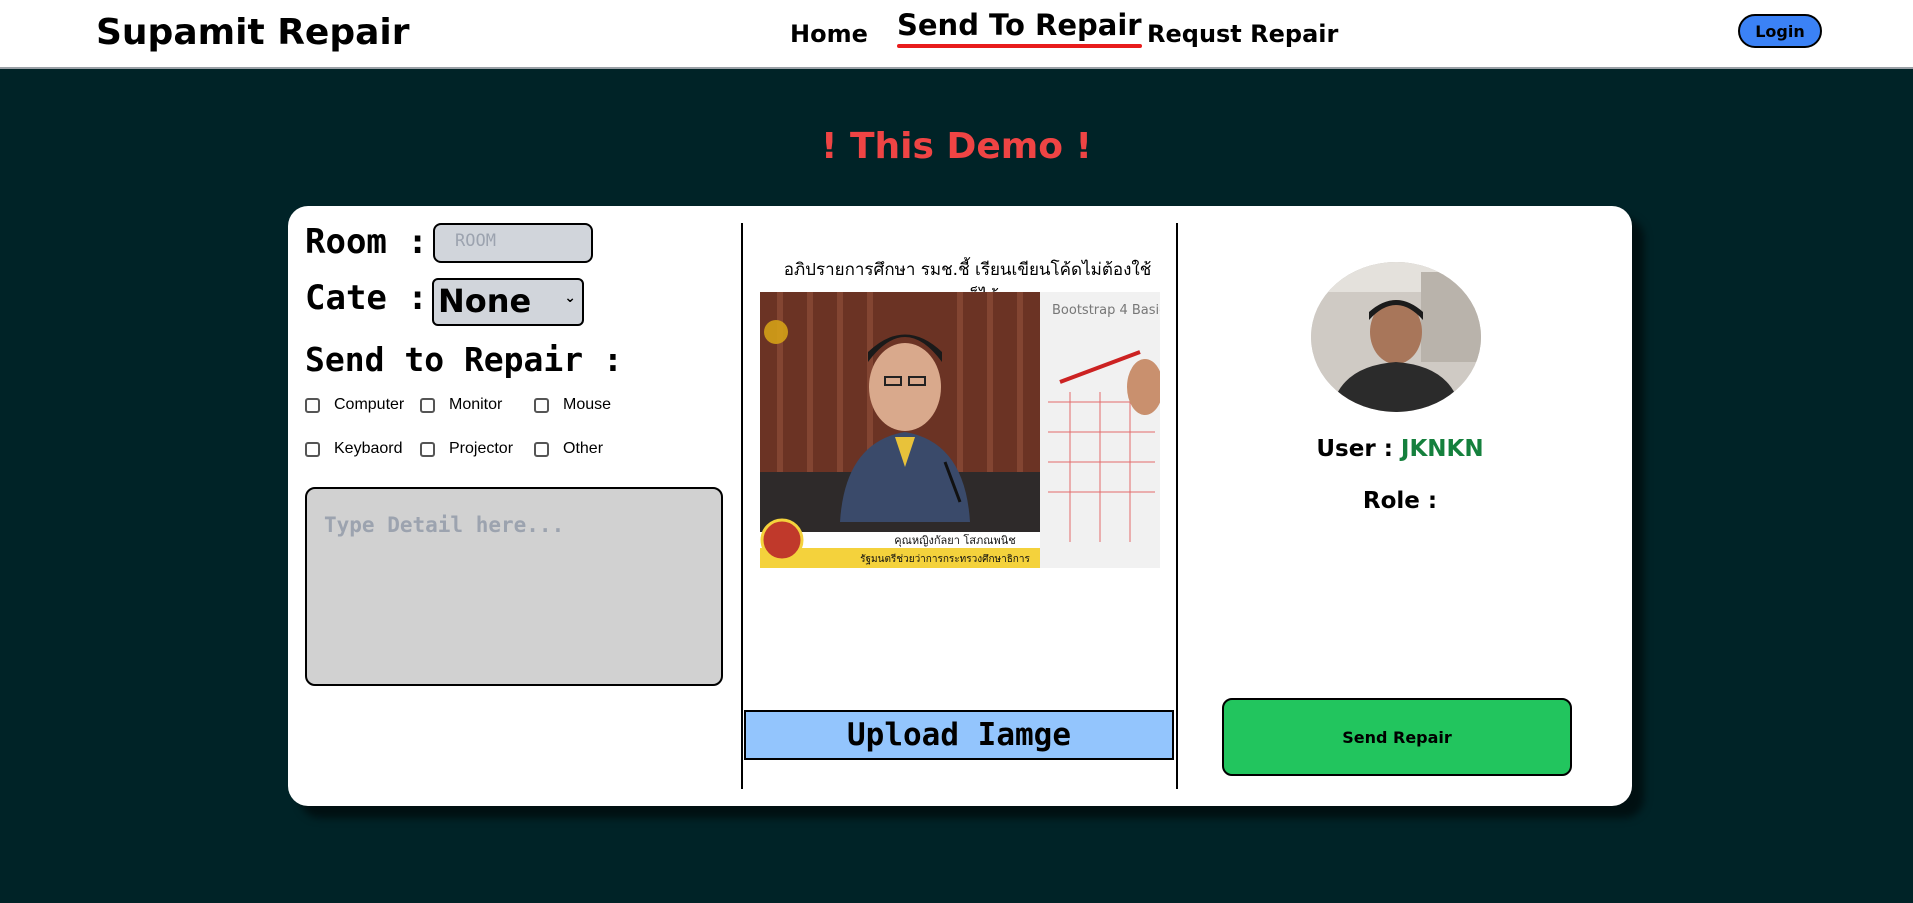 The width and height of the screenshot is (1913, 903). I want to click on send-to-repair-label: Send to Repair :, so click(464, 359).